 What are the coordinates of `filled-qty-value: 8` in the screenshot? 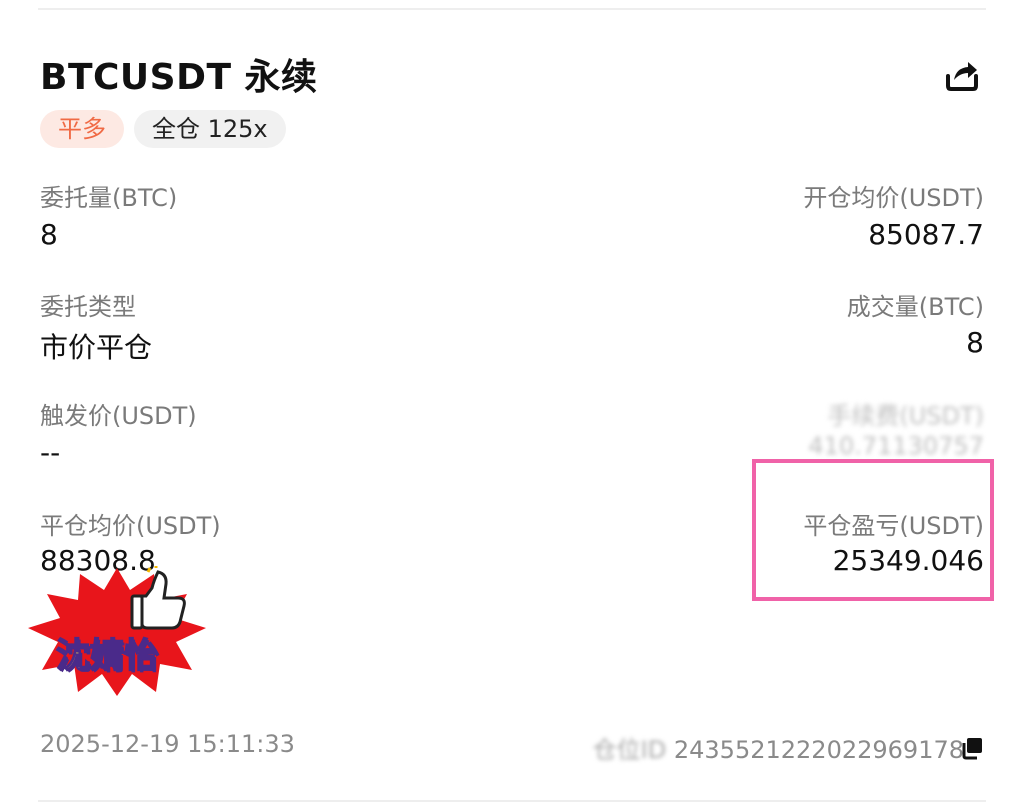 It's located at (975, 342).